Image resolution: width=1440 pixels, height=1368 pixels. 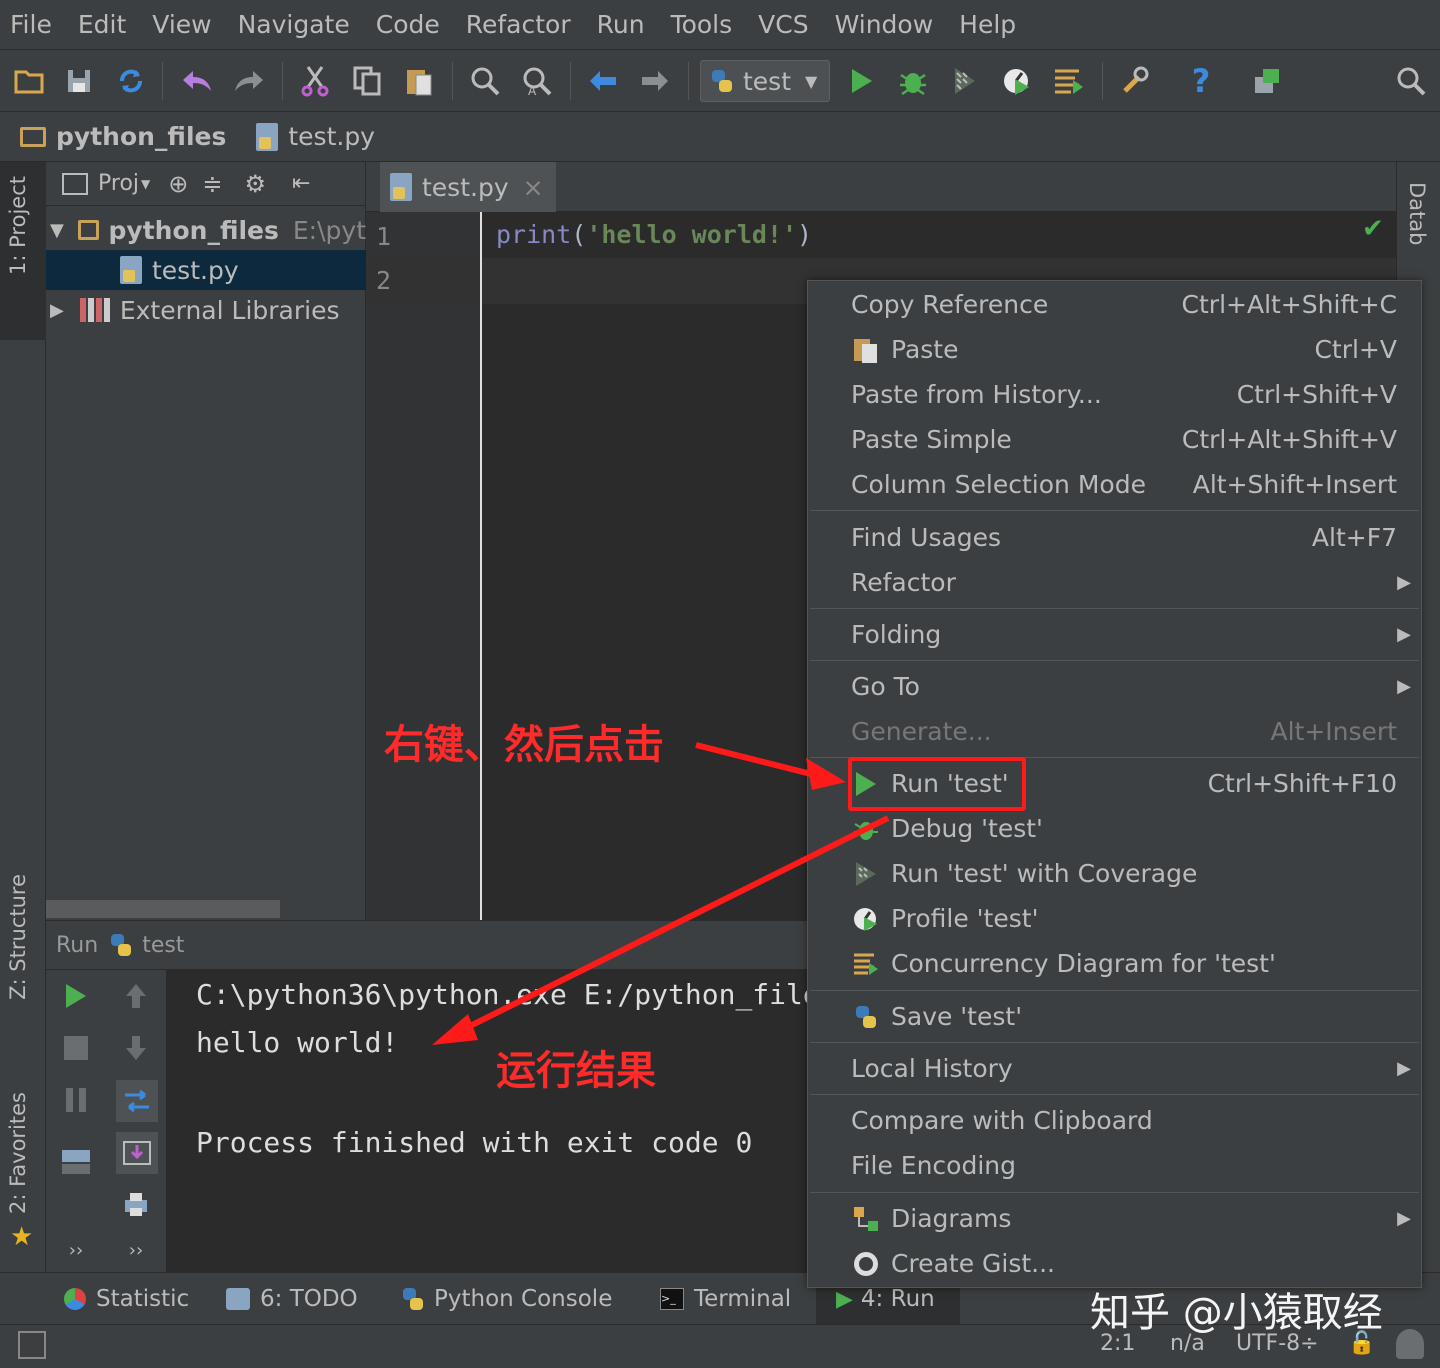 I want to click on concurrency-icon, so click(x=1069, y=81).